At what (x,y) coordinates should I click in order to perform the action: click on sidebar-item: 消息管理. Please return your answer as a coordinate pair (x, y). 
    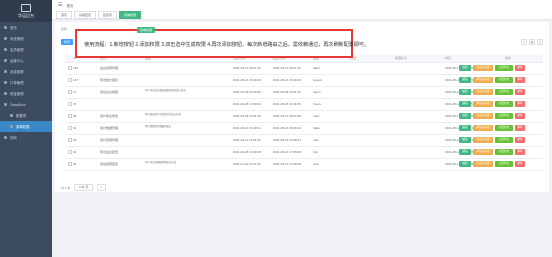
    Looking at the image, I should click on (26, 71).